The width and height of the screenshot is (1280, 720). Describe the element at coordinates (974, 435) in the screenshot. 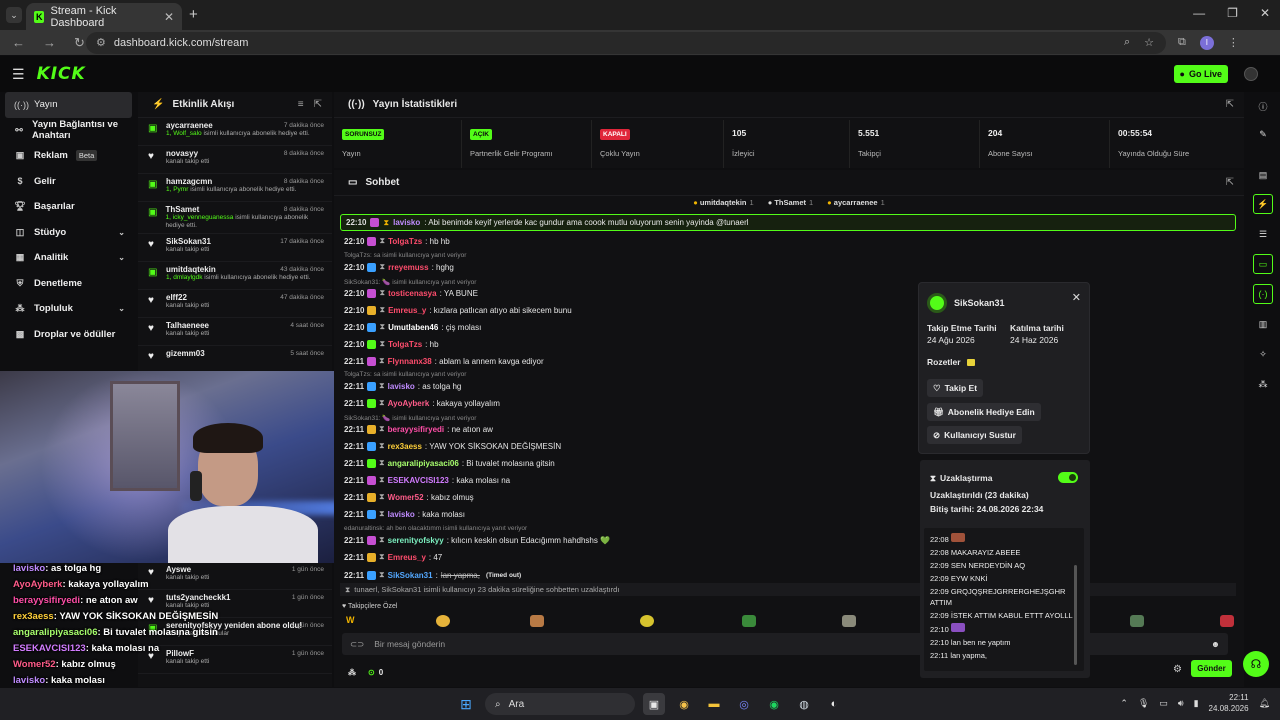

I see `mute-user-button: ⊘ Kullanıcıyı Sustur` at that location.